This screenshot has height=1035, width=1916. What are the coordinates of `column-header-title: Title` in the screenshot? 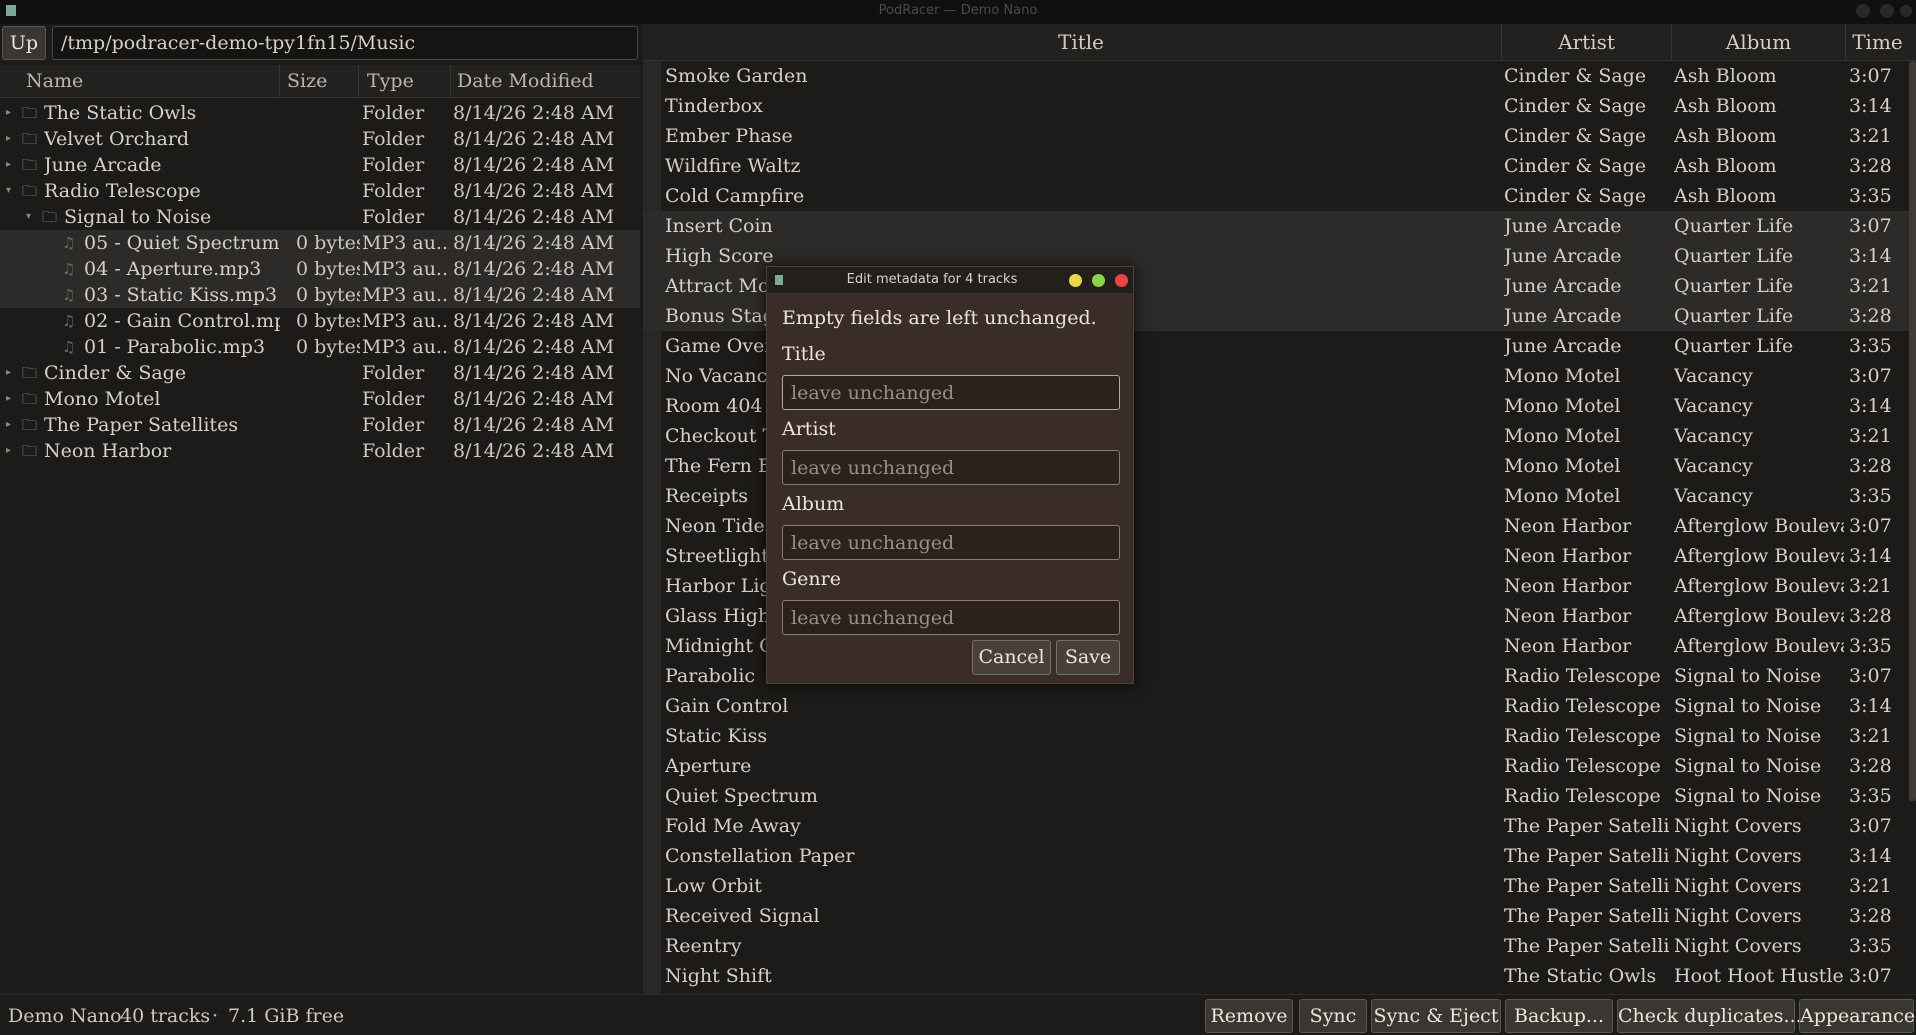 It's located at (1081, 42).